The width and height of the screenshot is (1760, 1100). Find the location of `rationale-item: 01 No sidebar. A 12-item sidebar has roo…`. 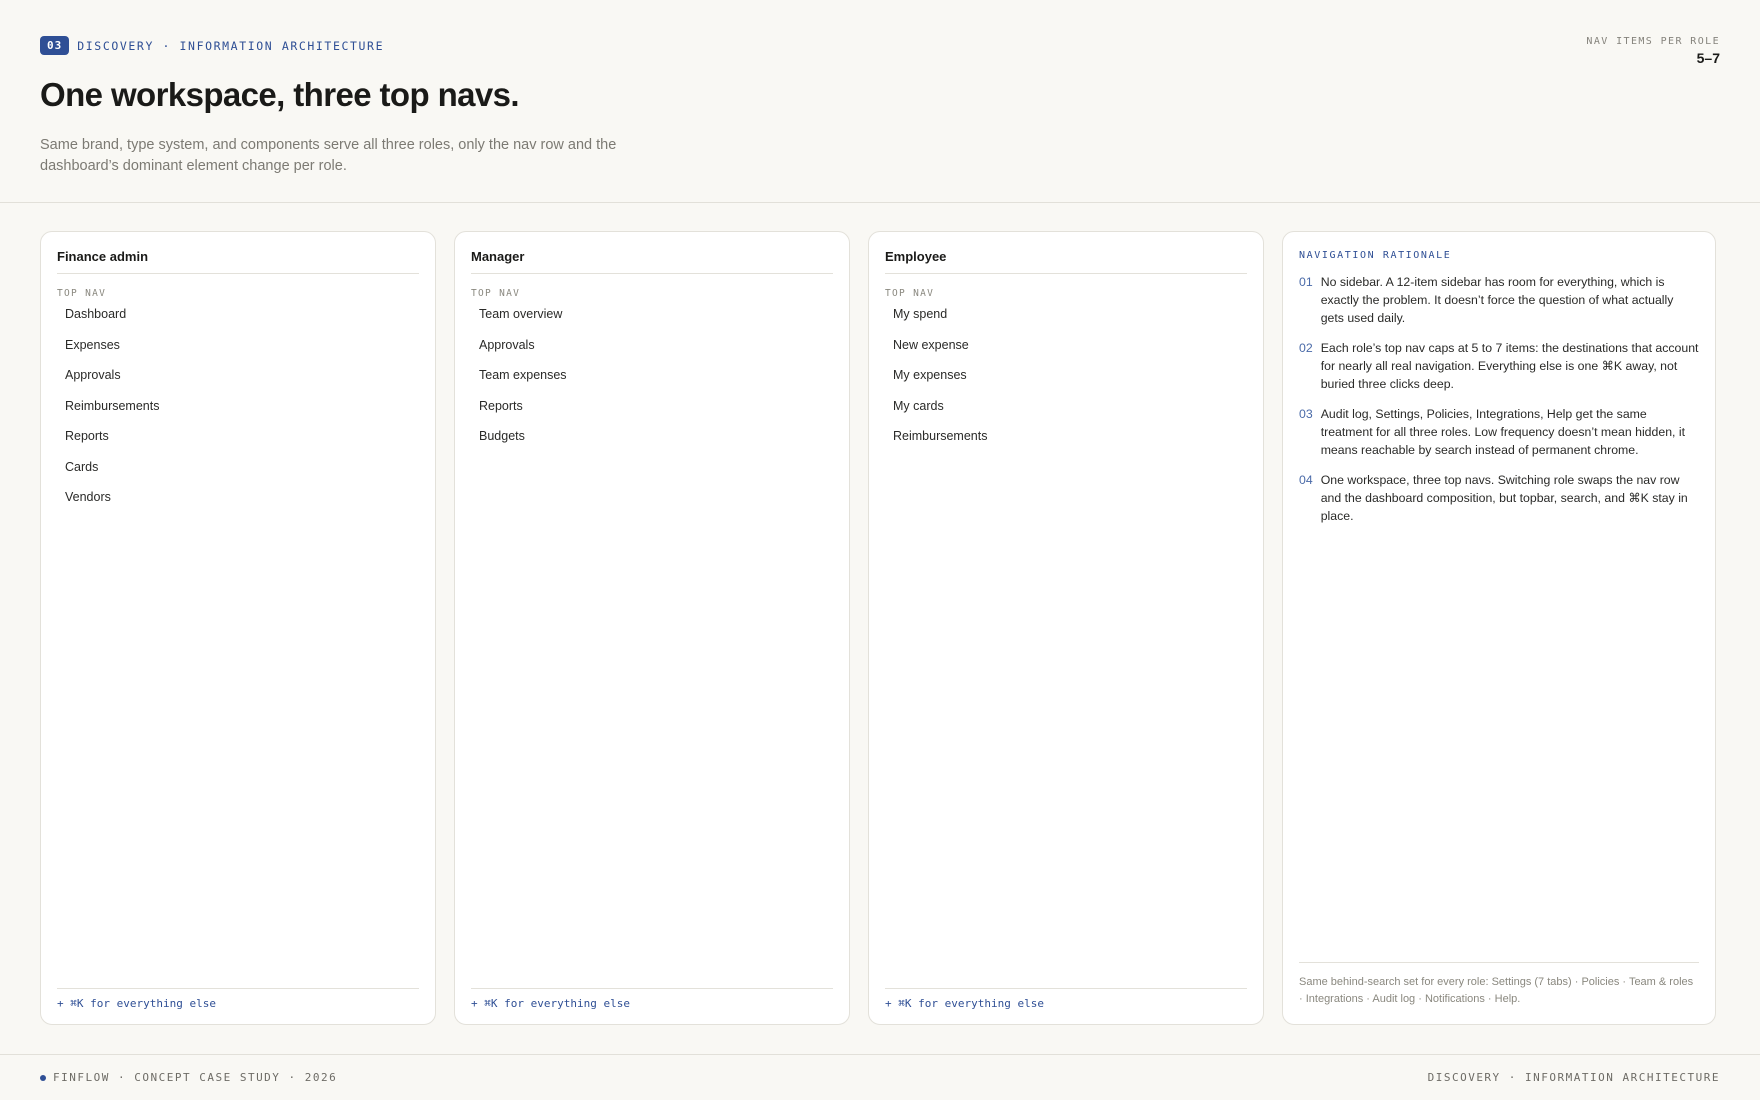

rationale-item: 01 No sidebar. A 12-item sidebar has roo… is located at coordinates (1499, 300).